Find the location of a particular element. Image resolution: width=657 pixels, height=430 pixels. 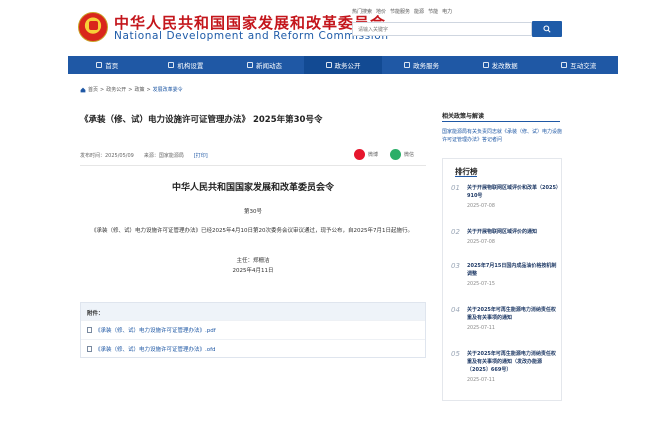

gov-icon is located at coordinates (328, 65).